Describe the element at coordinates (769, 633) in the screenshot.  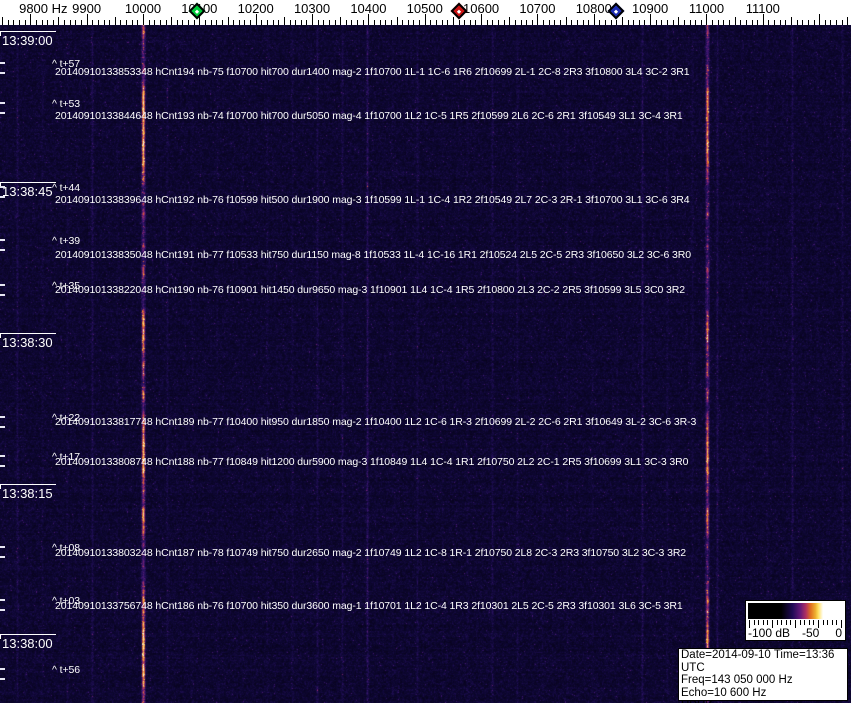
I see `db-label-min: -100 dB` at that location.